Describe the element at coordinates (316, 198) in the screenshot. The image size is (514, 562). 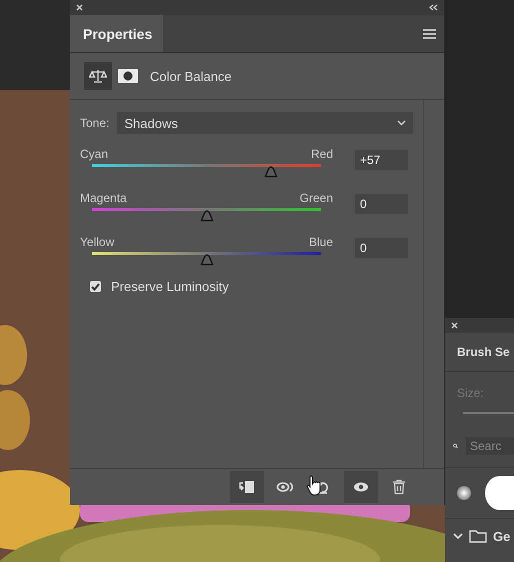
I see `slider-label: Green` at that location.